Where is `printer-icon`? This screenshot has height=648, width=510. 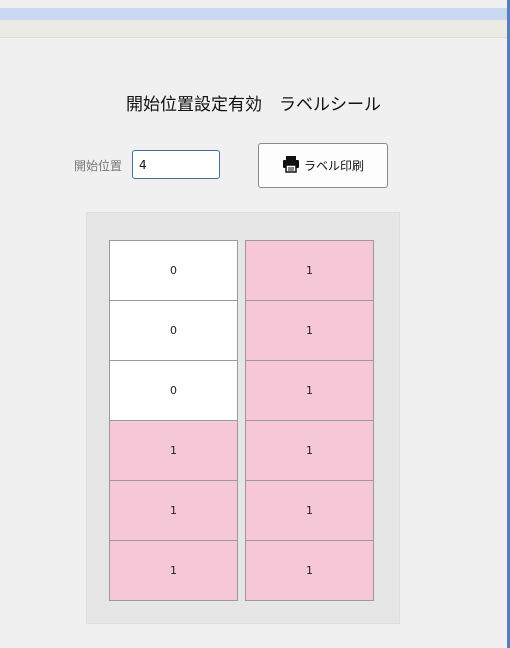
printer-icon is located at coordinates (291, 166).